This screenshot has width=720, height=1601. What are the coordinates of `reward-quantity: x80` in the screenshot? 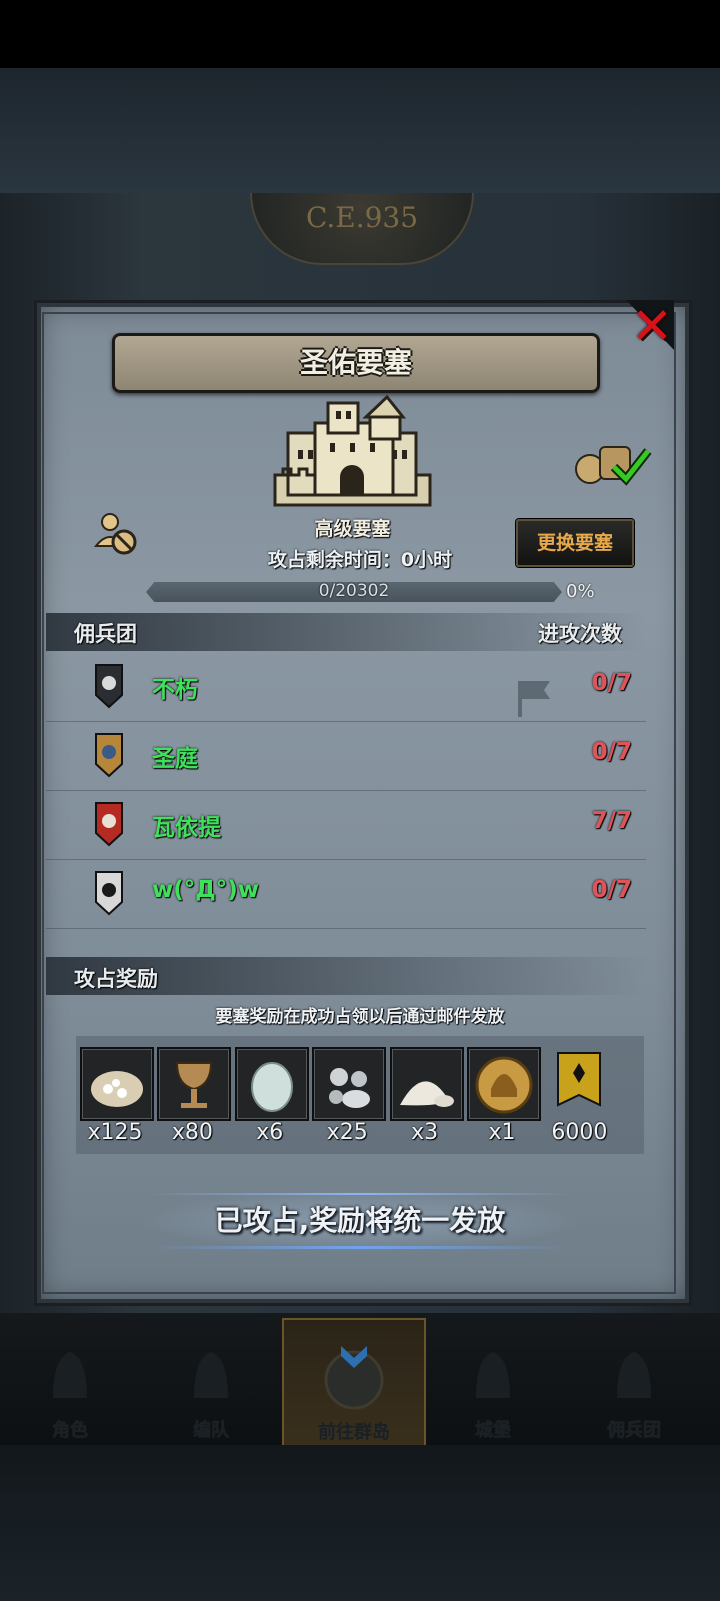 It's located at (192, 1132).